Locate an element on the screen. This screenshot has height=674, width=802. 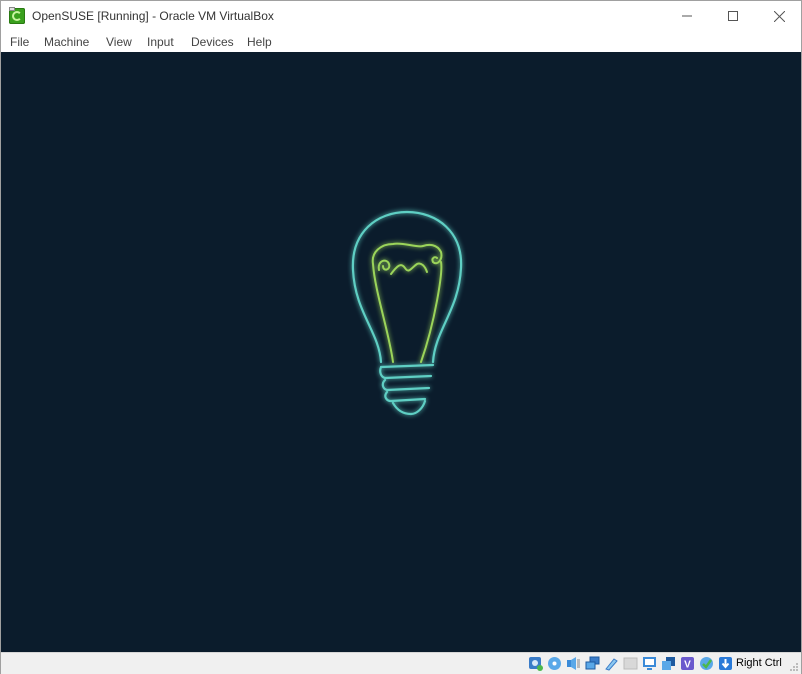
host-key-label: Right Ctrl is located at coordinates (759, 663).